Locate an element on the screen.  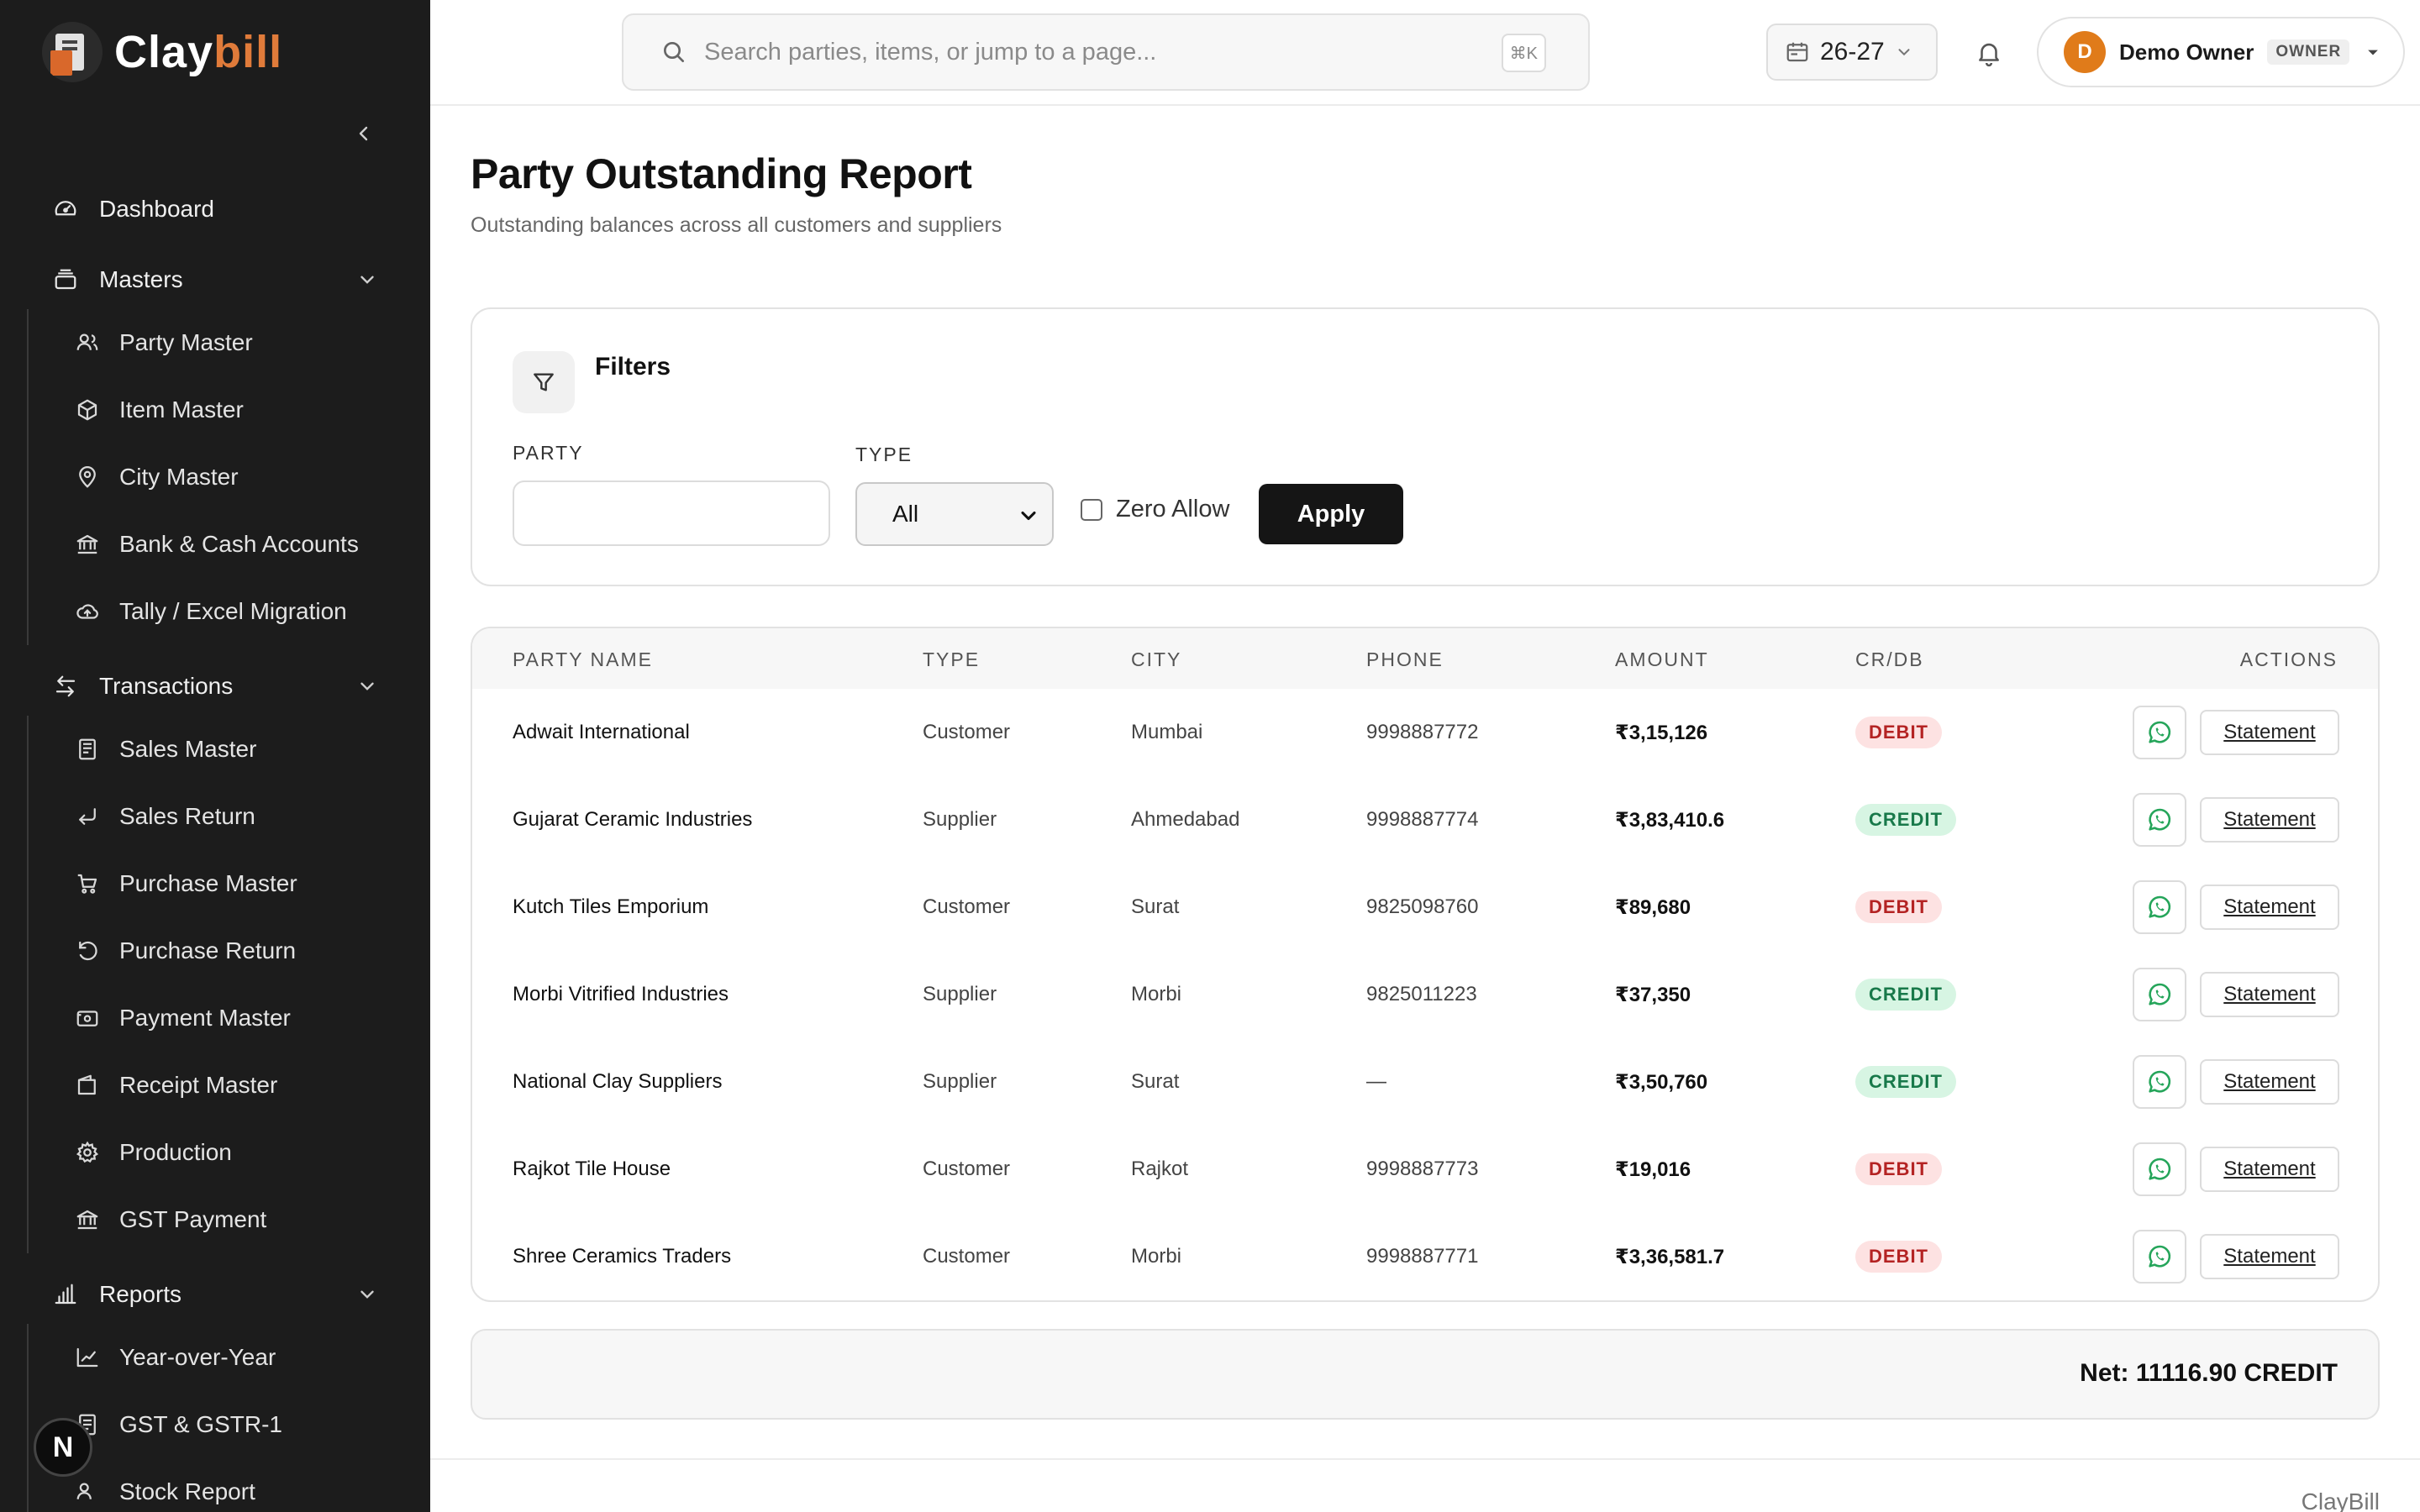
notifications-button is located at coordinates (1989, 53).